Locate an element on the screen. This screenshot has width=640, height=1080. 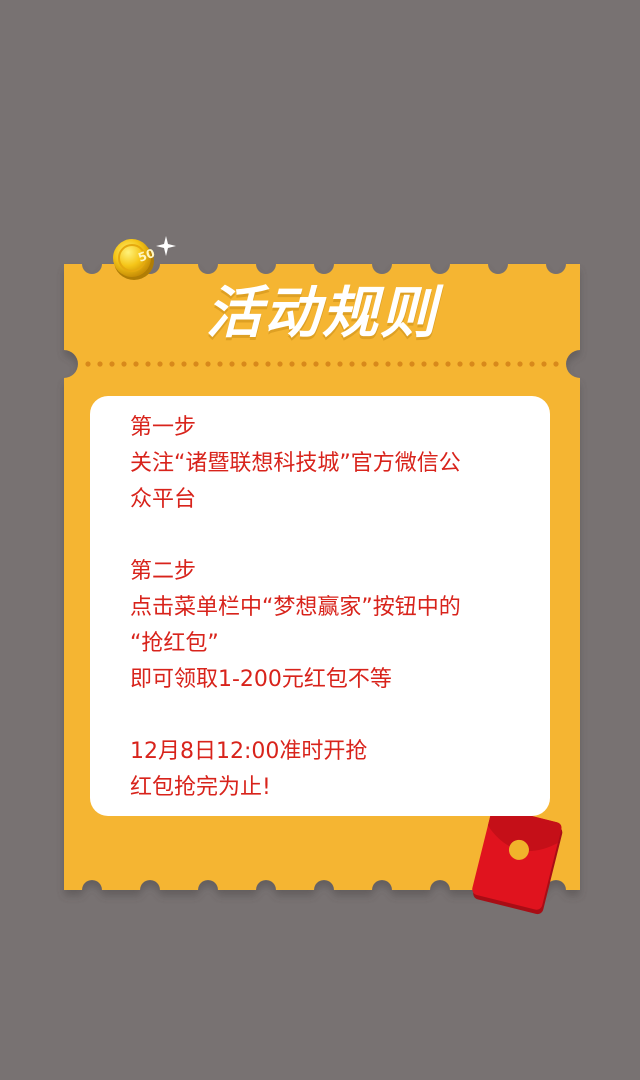
step2-heading: 第二步 is located at coordinates (163, 571).